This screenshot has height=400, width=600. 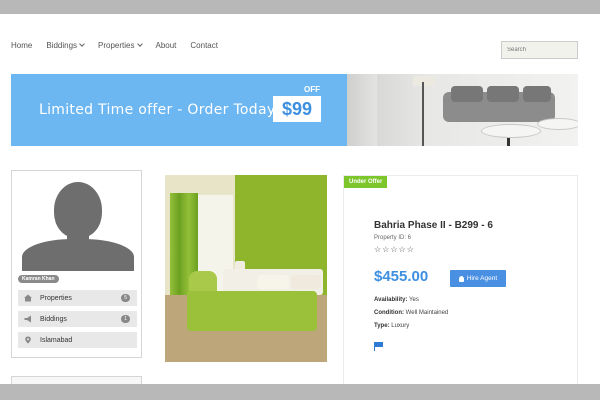 I want to click on avatar-body, so click(x=78, y=255).